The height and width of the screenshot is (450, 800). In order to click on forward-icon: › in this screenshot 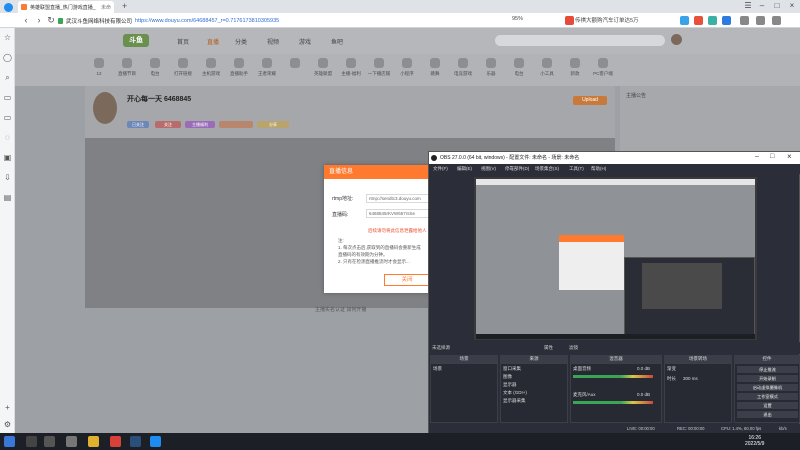, I will do `click(39, 20)`.